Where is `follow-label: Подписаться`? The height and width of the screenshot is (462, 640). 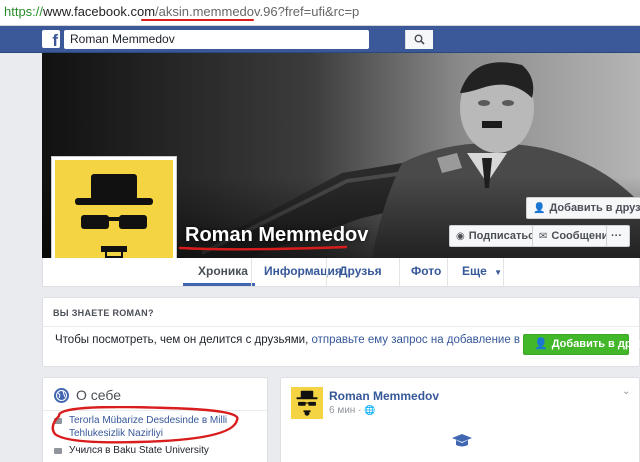 follow-label: Подписаться is located at coordinates (504, 236).